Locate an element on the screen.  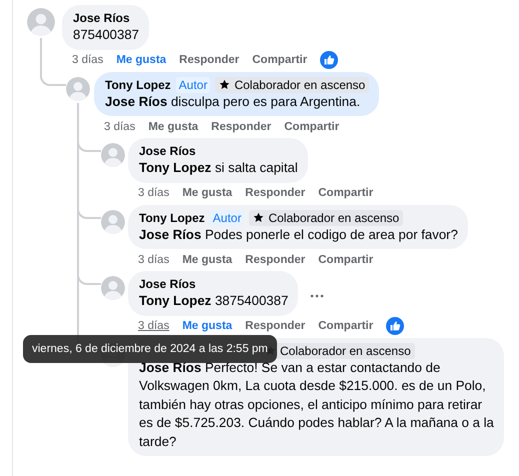
date-tooltip: viernes, 6 de diciembre de 2024 a las 2:55 pm is located at coordinates (150, 348).